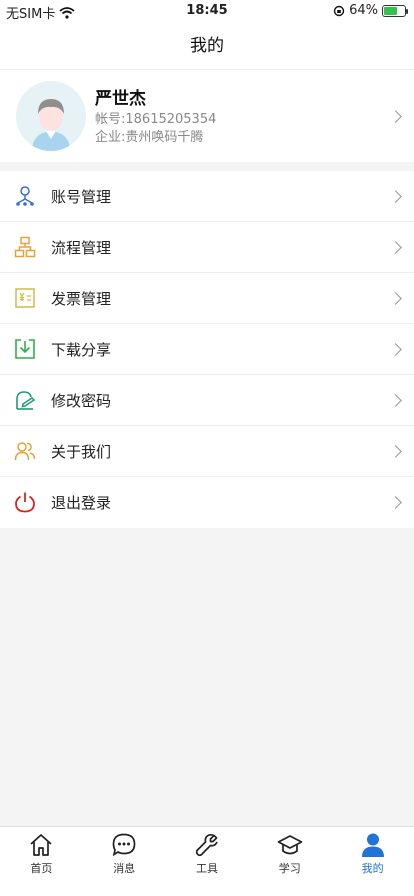  I want to click on menu-item-invoice-management: 发票管理, so click(207, 298).